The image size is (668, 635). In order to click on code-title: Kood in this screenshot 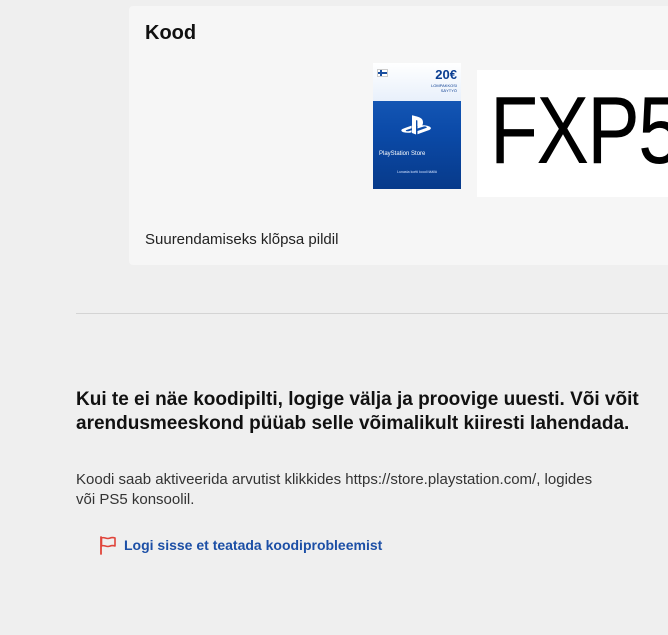, I will do `click(171, 33)`.